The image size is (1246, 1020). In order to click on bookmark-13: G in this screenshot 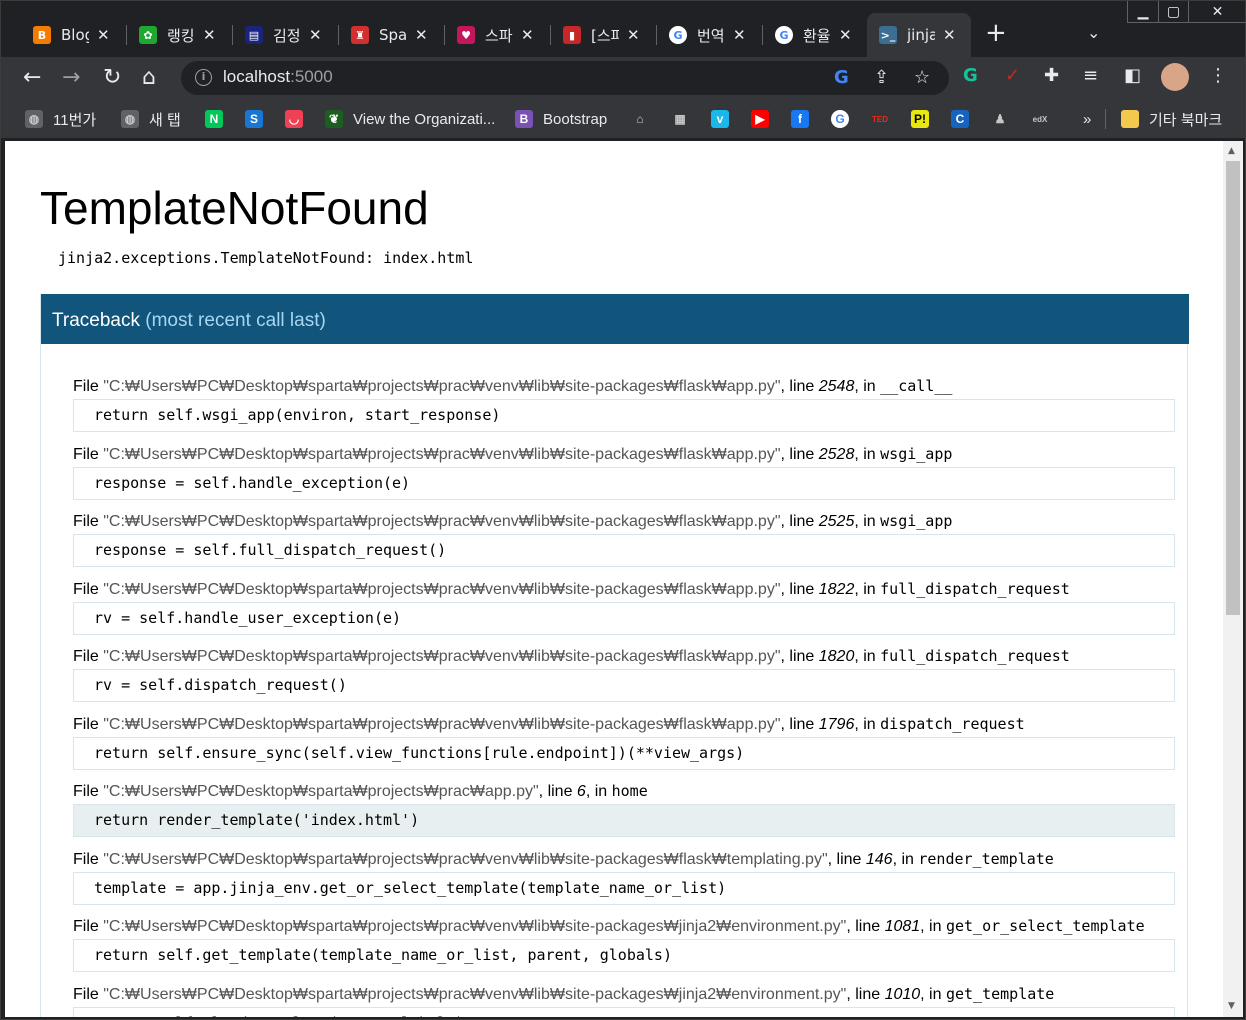, I will do `click(840, 119)`.